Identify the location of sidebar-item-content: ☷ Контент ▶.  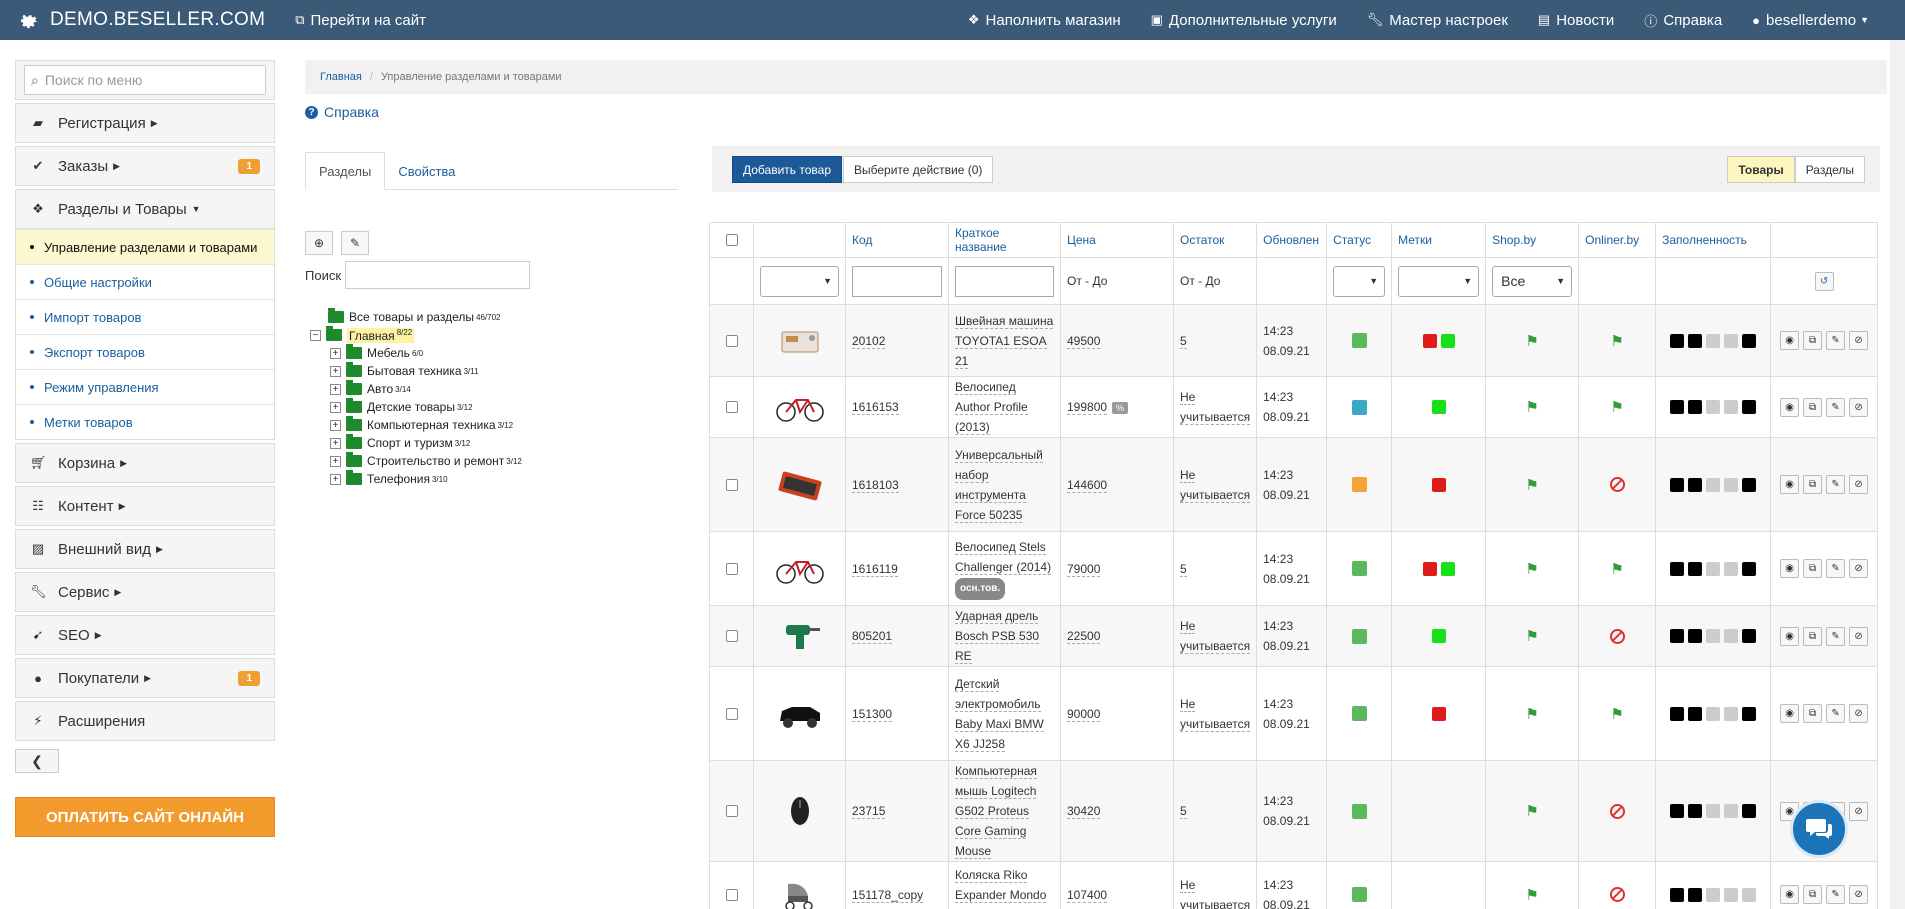
(145, 506).